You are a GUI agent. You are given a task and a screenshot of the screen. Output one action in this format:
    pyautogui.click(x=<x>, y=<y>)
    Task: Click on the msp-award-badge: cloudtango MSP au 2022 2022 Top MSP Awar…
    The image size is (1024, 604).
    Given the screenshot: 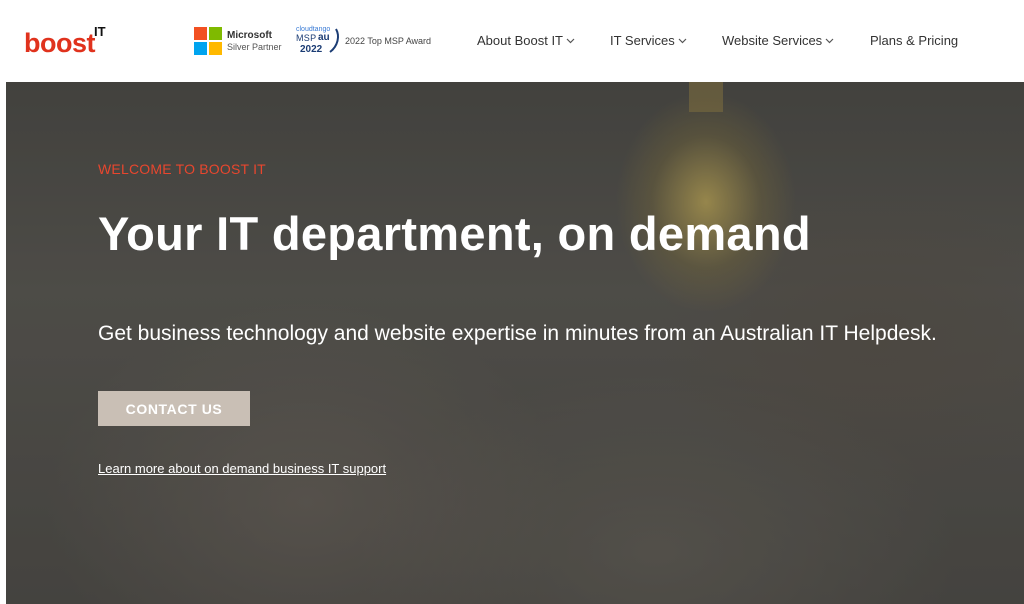 What is the action you would take?
    pyautogui.click(x=366, y=42)
    